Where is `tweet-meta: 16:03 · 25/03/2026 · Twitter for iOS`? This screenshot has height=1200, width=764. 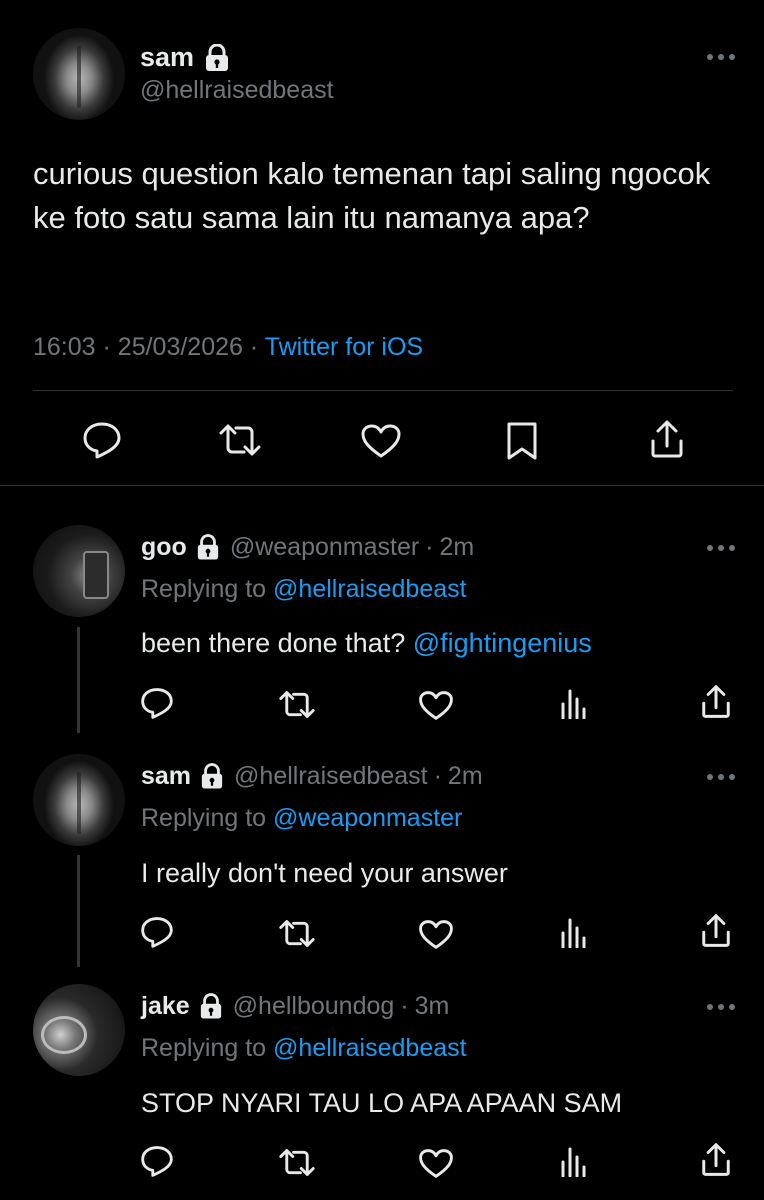
tweet-meta: 16:03 · 25/03/2026 · Twitter for iOS is located at coordinates (228, 347).